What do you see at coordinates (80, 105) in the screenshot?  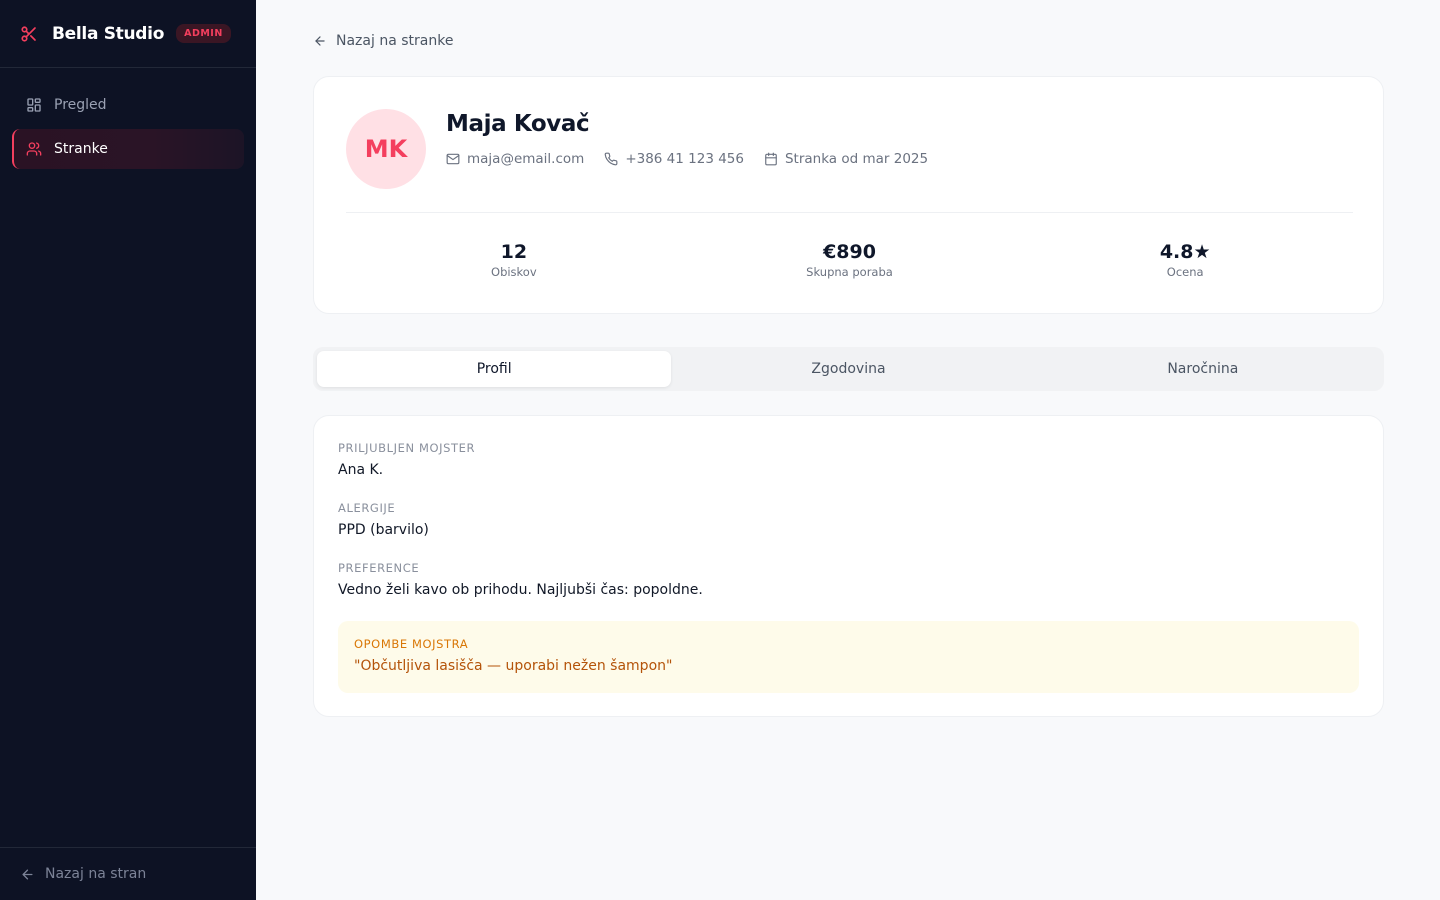 I see `sidebar-item-label: Pregled` at bounding box center [80, 105].